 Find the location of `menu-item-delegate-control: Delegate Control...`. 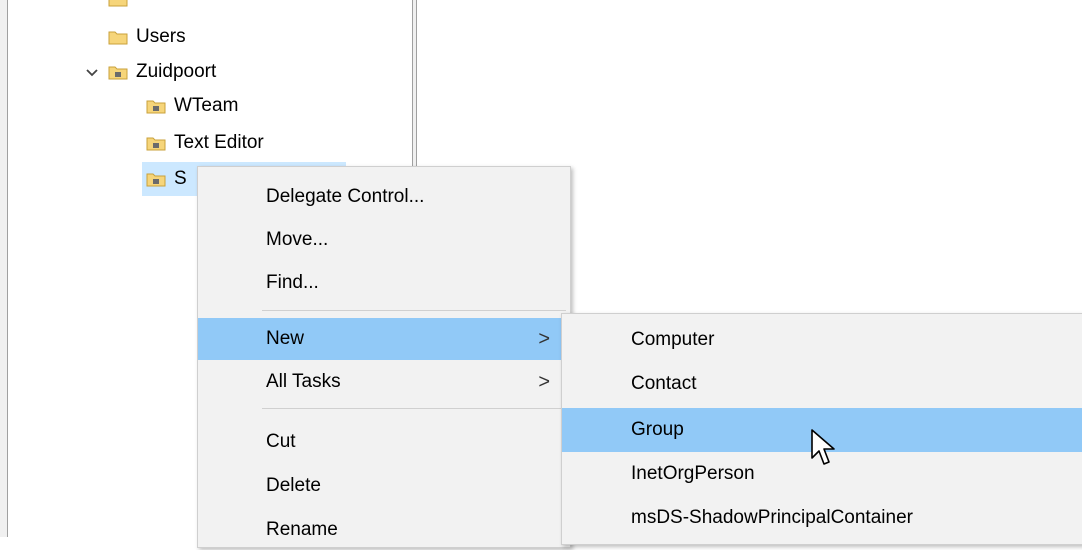

menu-item-delegate-control: Delegate Control... is located at coordinates (384, 197).